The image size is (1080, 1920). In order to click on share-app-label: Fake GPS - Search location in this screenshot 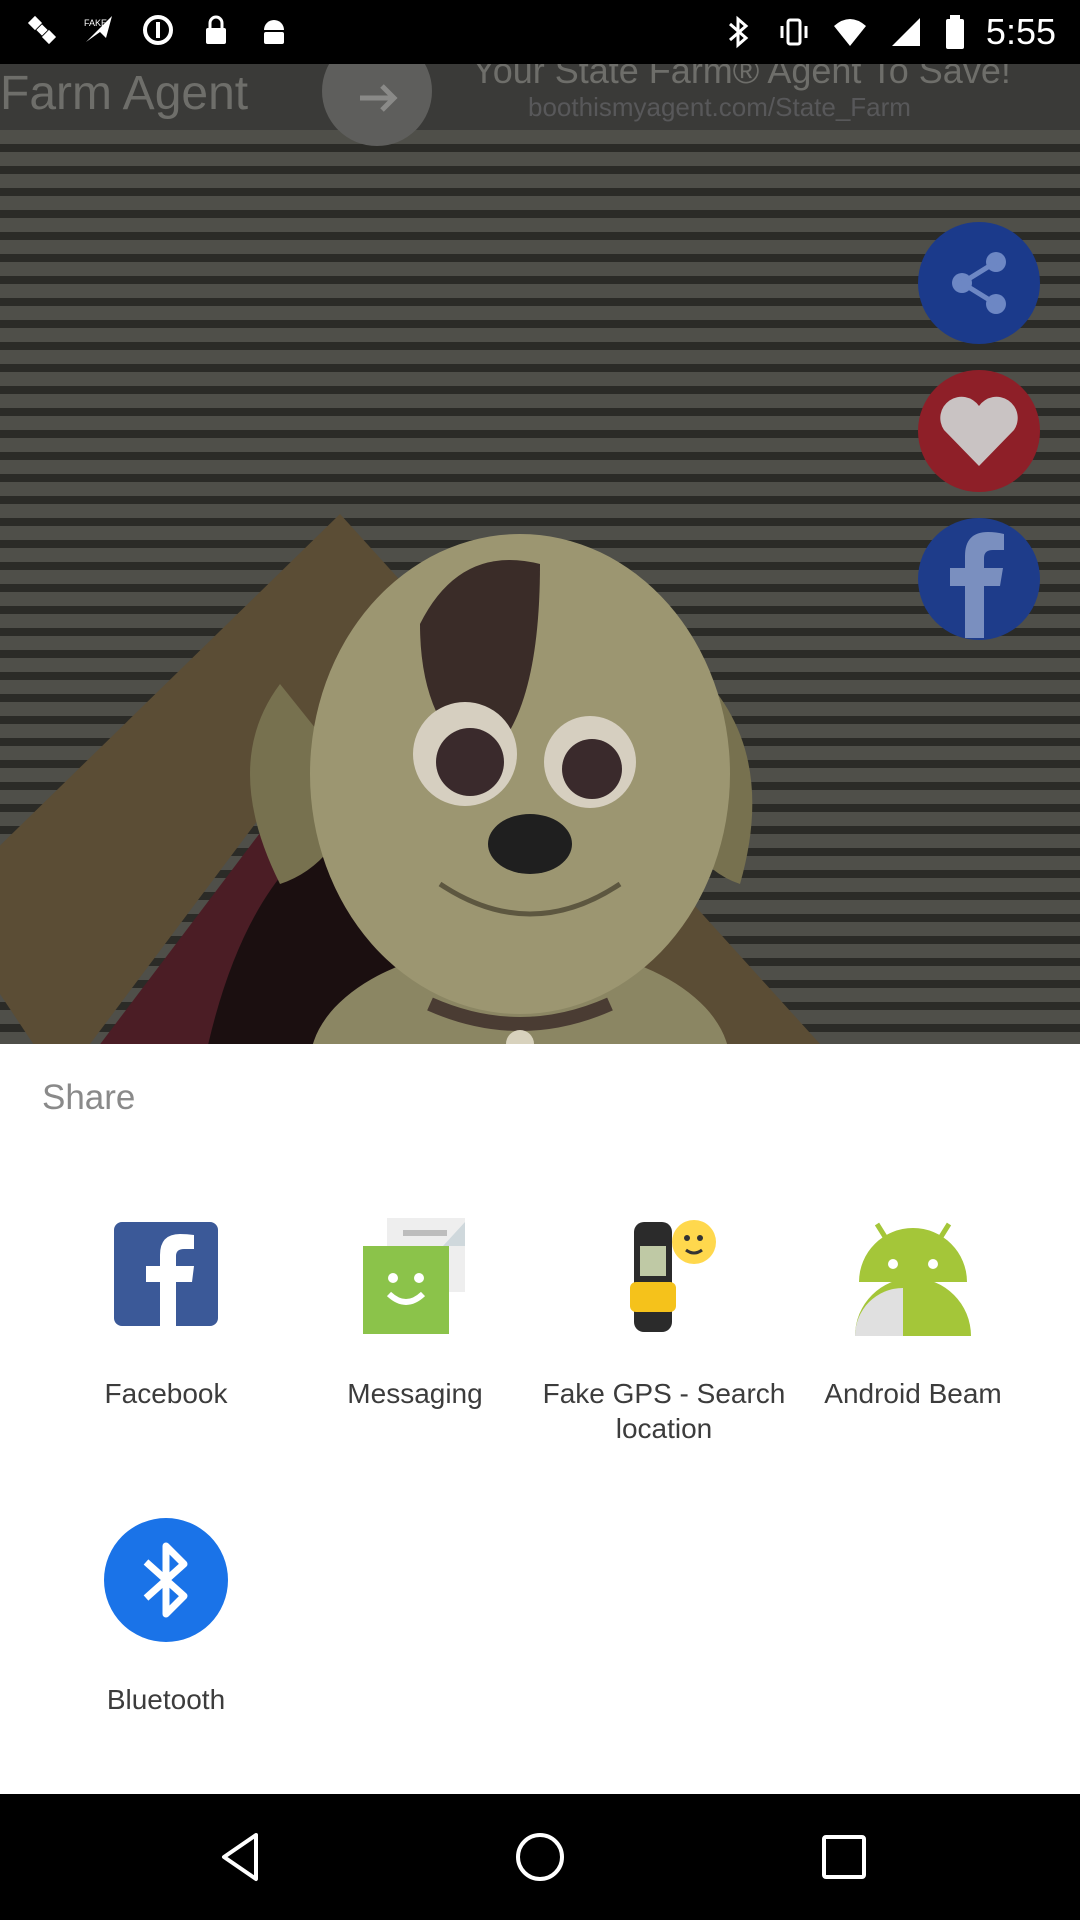, I will do `click(664, 1411)`.